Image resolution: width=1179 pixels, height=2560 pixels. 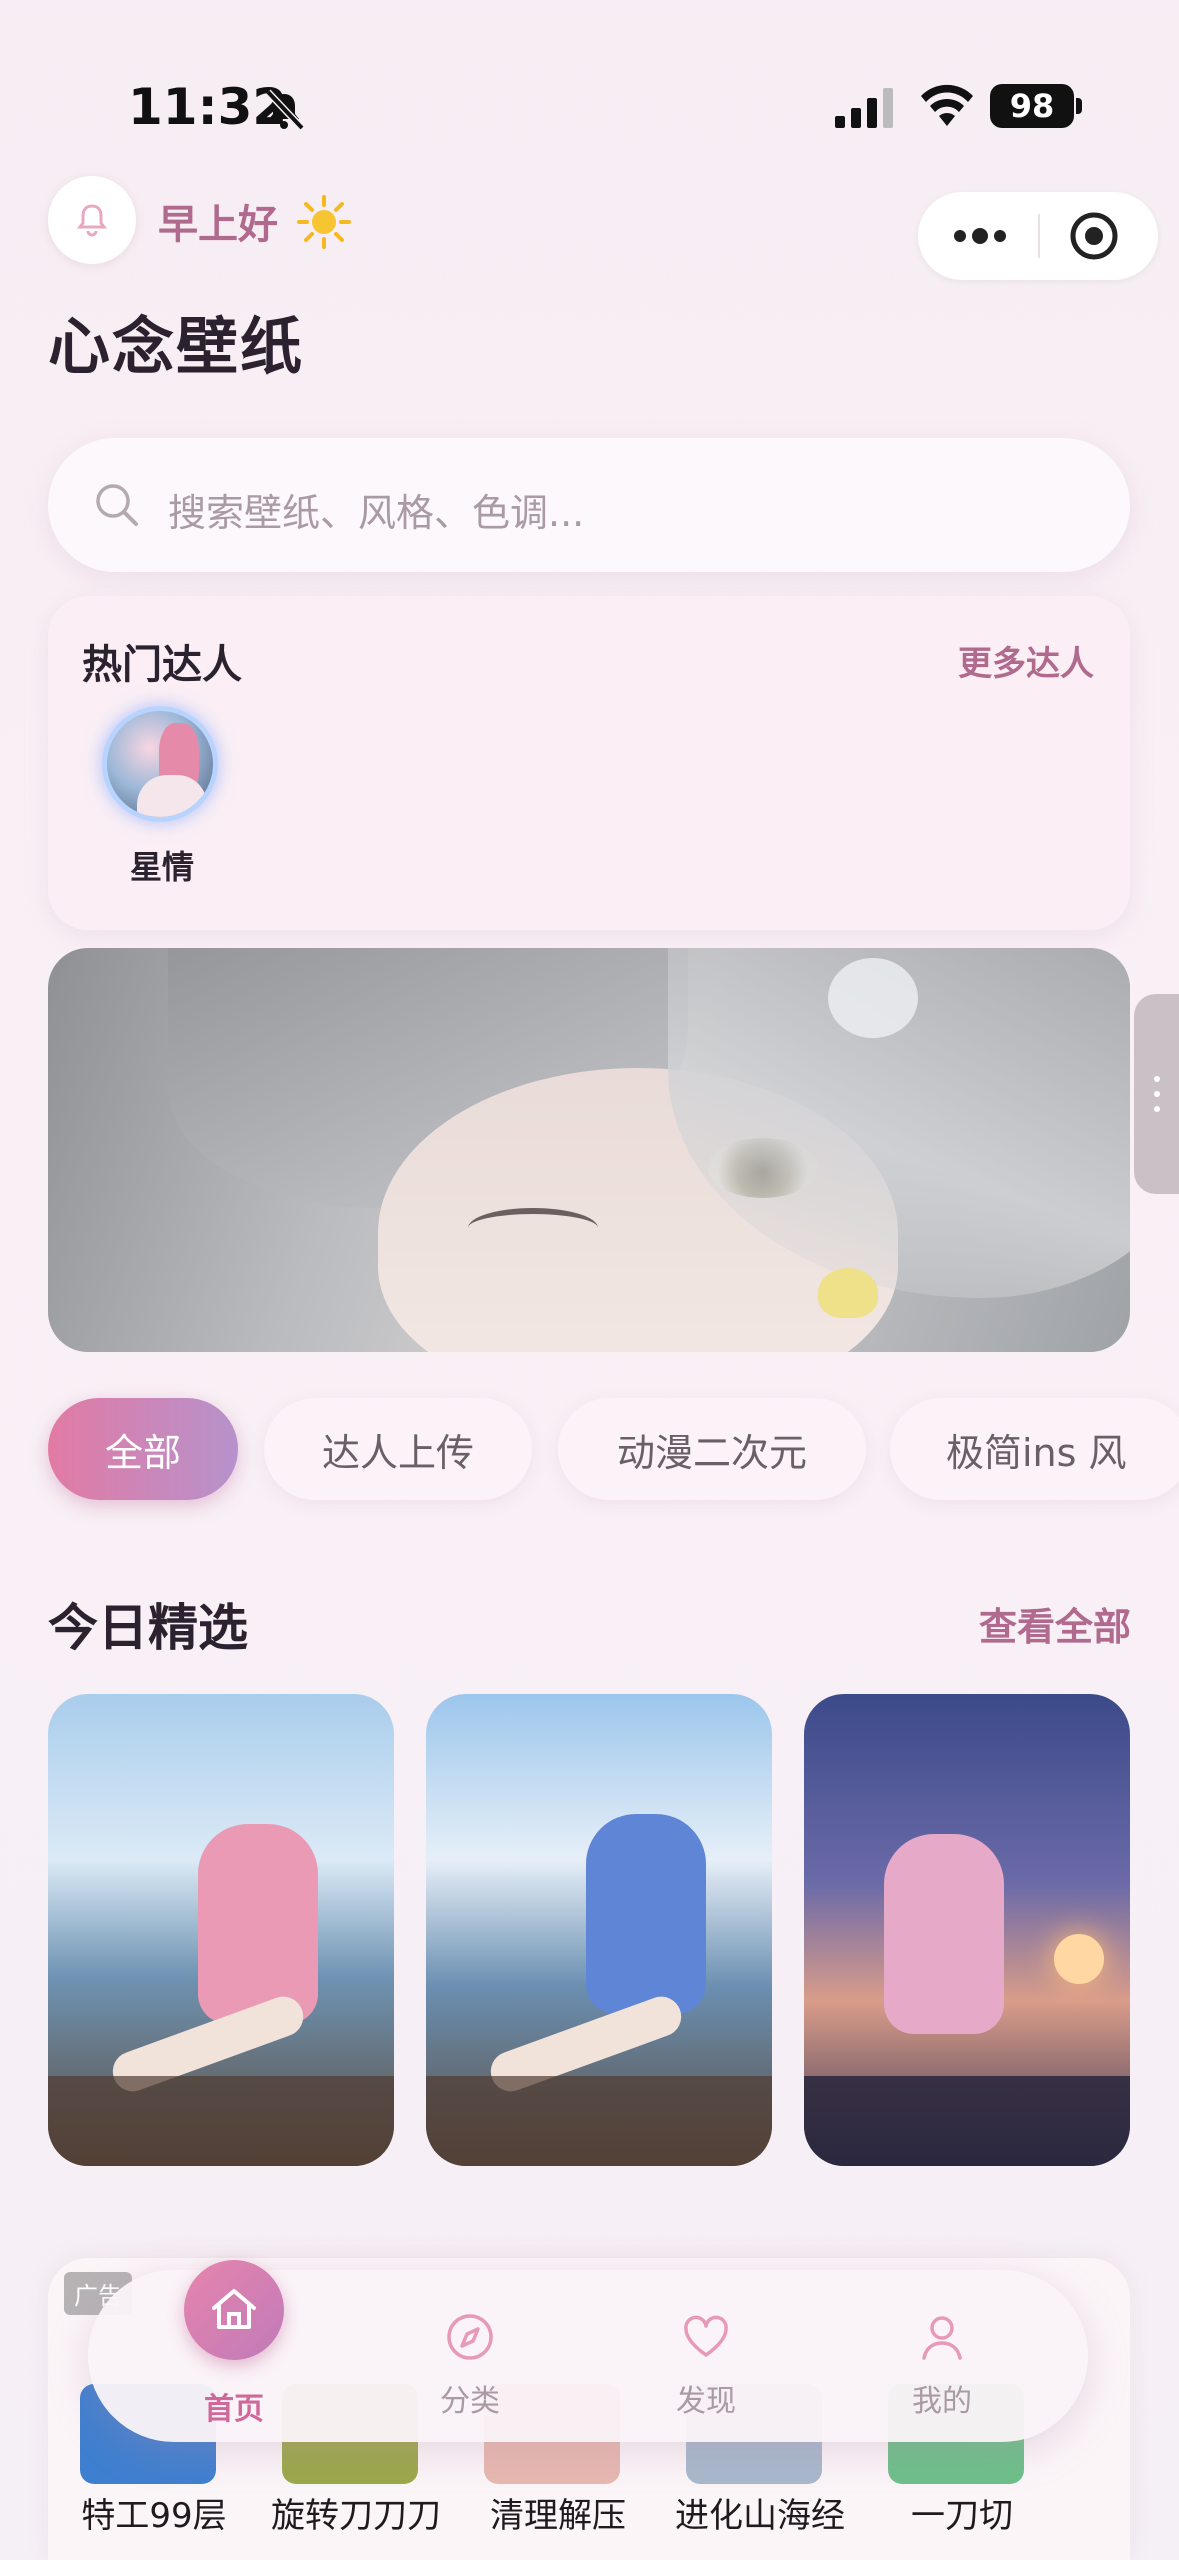 I want to click on nav-category: 分类, so click(x=470, y=2356).